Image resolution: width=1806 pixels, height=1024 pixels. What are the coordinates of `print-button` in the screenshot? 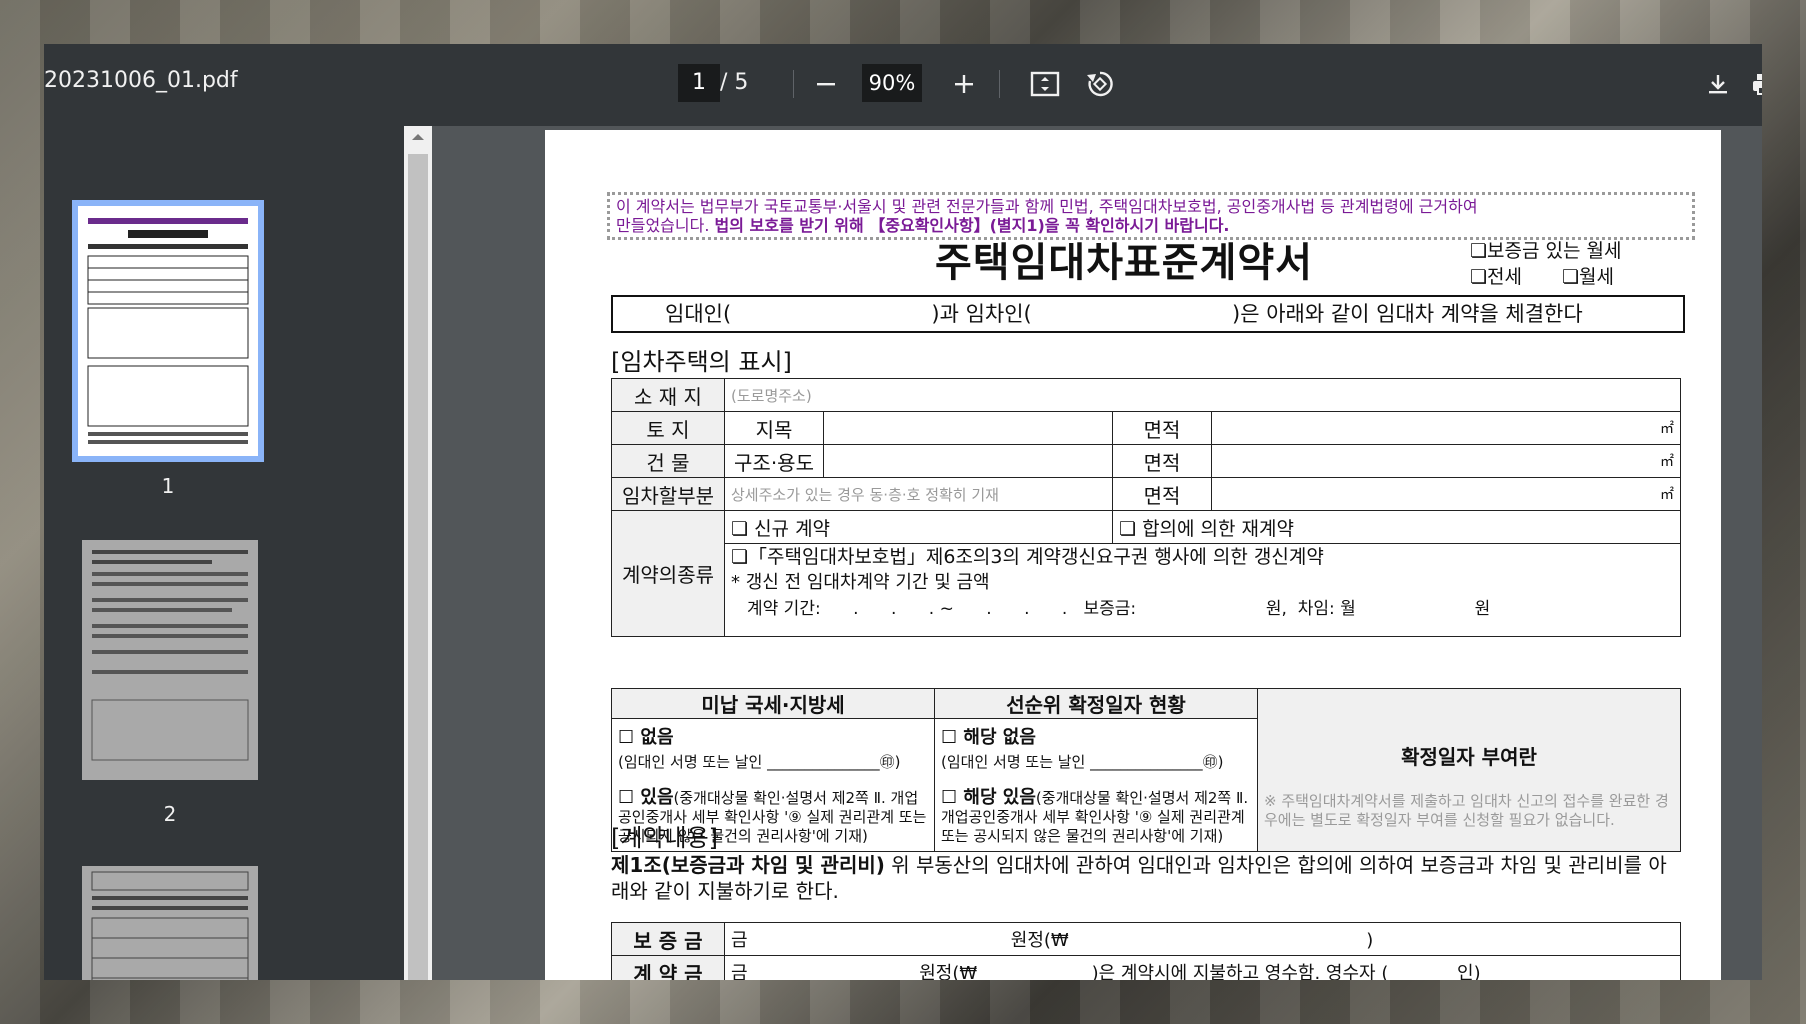 It's located at (1753, 84).